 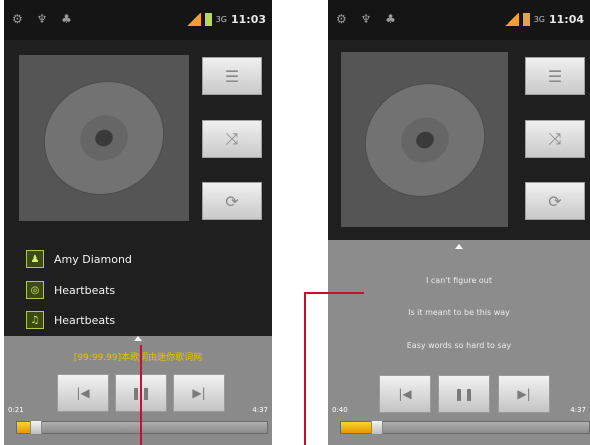 I want to click on album-row: ◎ Heartbeats, so click(x=70, y=290).